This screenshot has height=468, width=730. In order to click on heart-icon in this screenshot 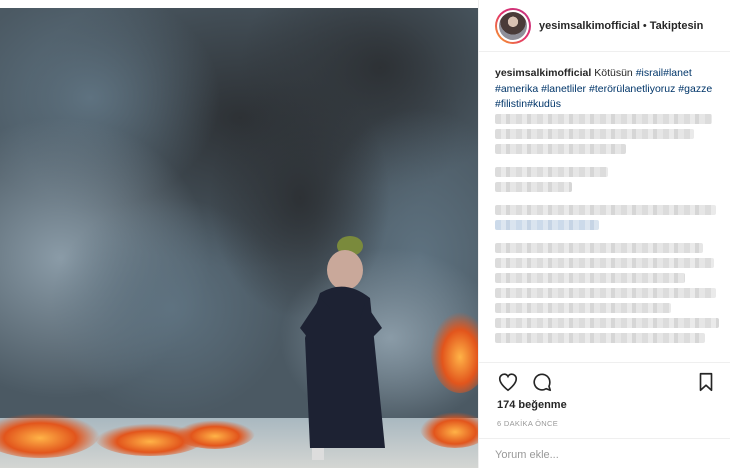, I will do `click(508, 382)`.